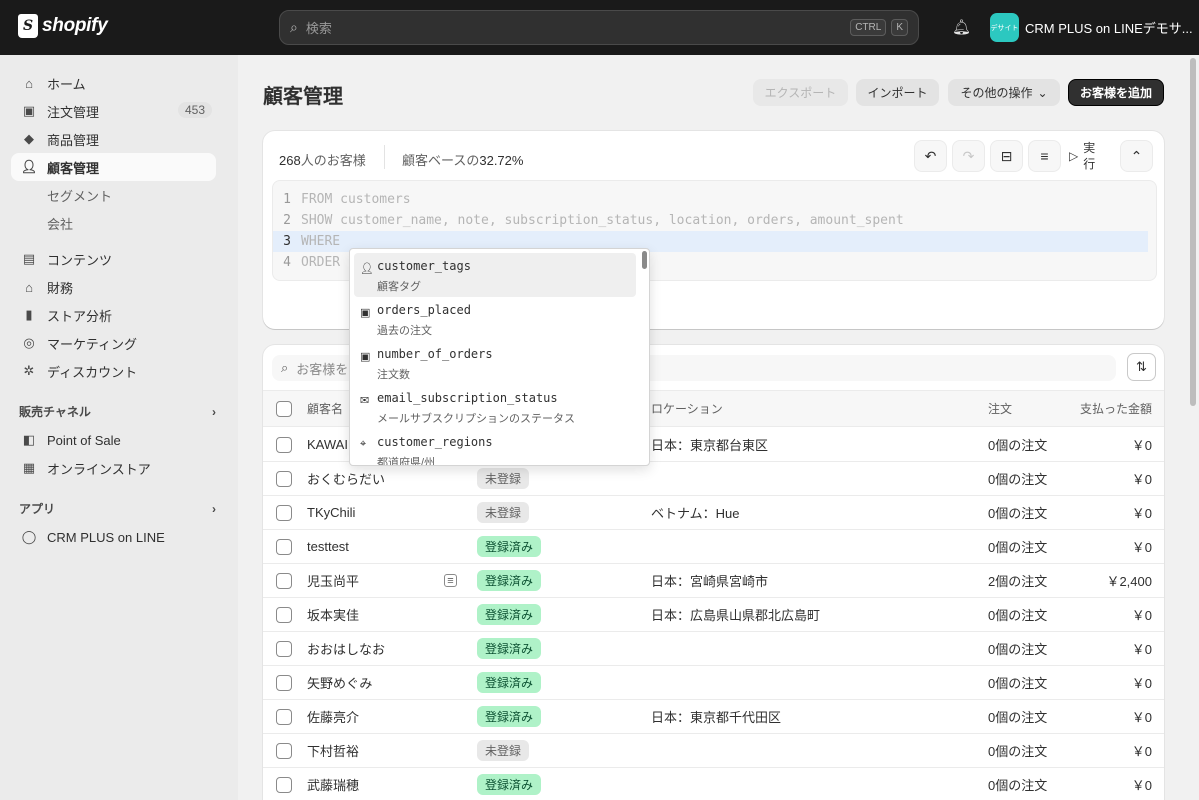 The height and width of the screenshot is (800, 1199). What do you see at coordinates (29, 287) in the screenshot?
I see `bank-icon: ⌂` at bounding box center [29, 287].